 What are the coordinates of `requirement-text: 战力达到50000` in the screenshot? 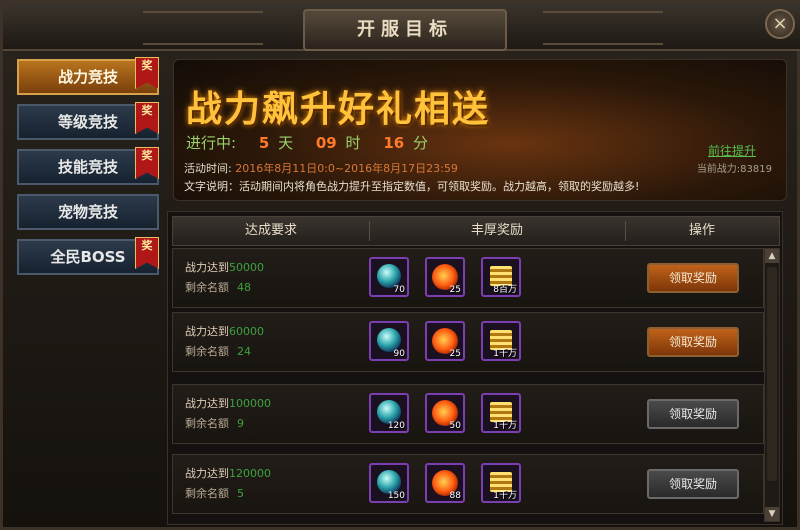 It's located at (224, 267).